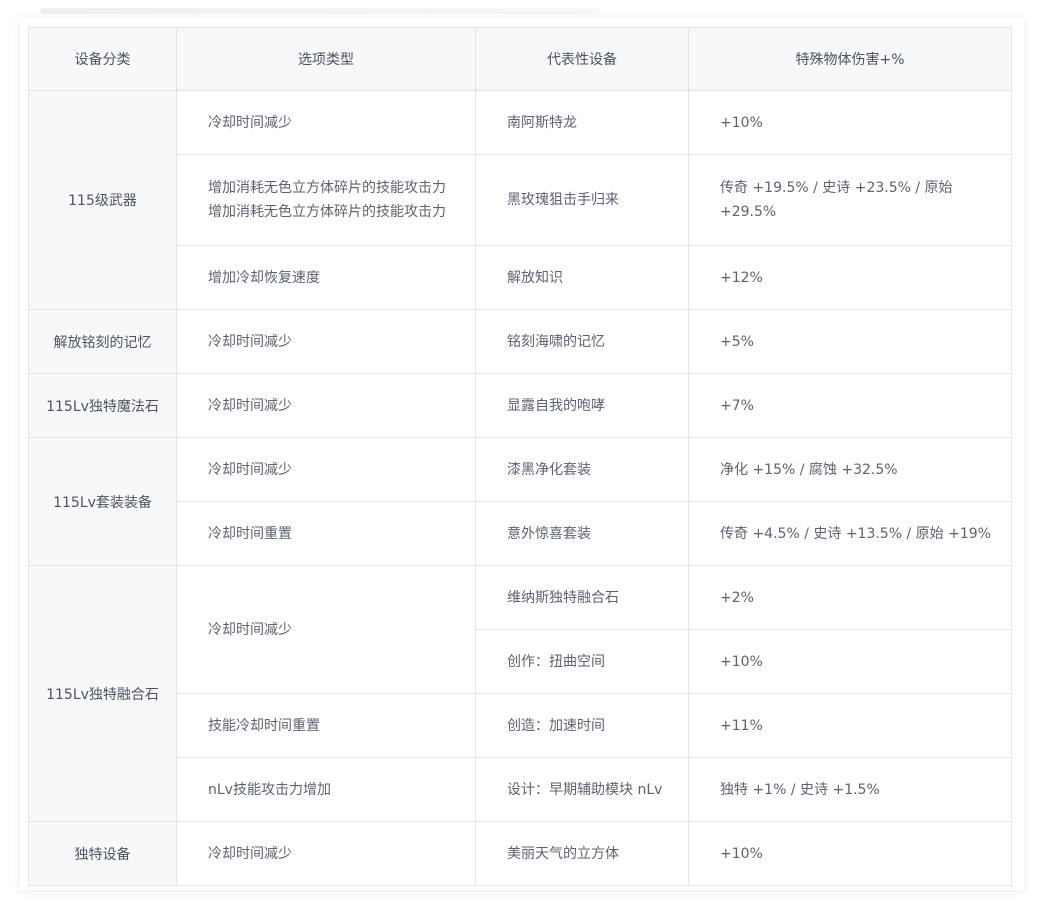 The height and width of the screenshot is (909, 1044). Describe the element at coordinates (850, 405) in the screenshot. I see `value-cell: +7%` at that location.